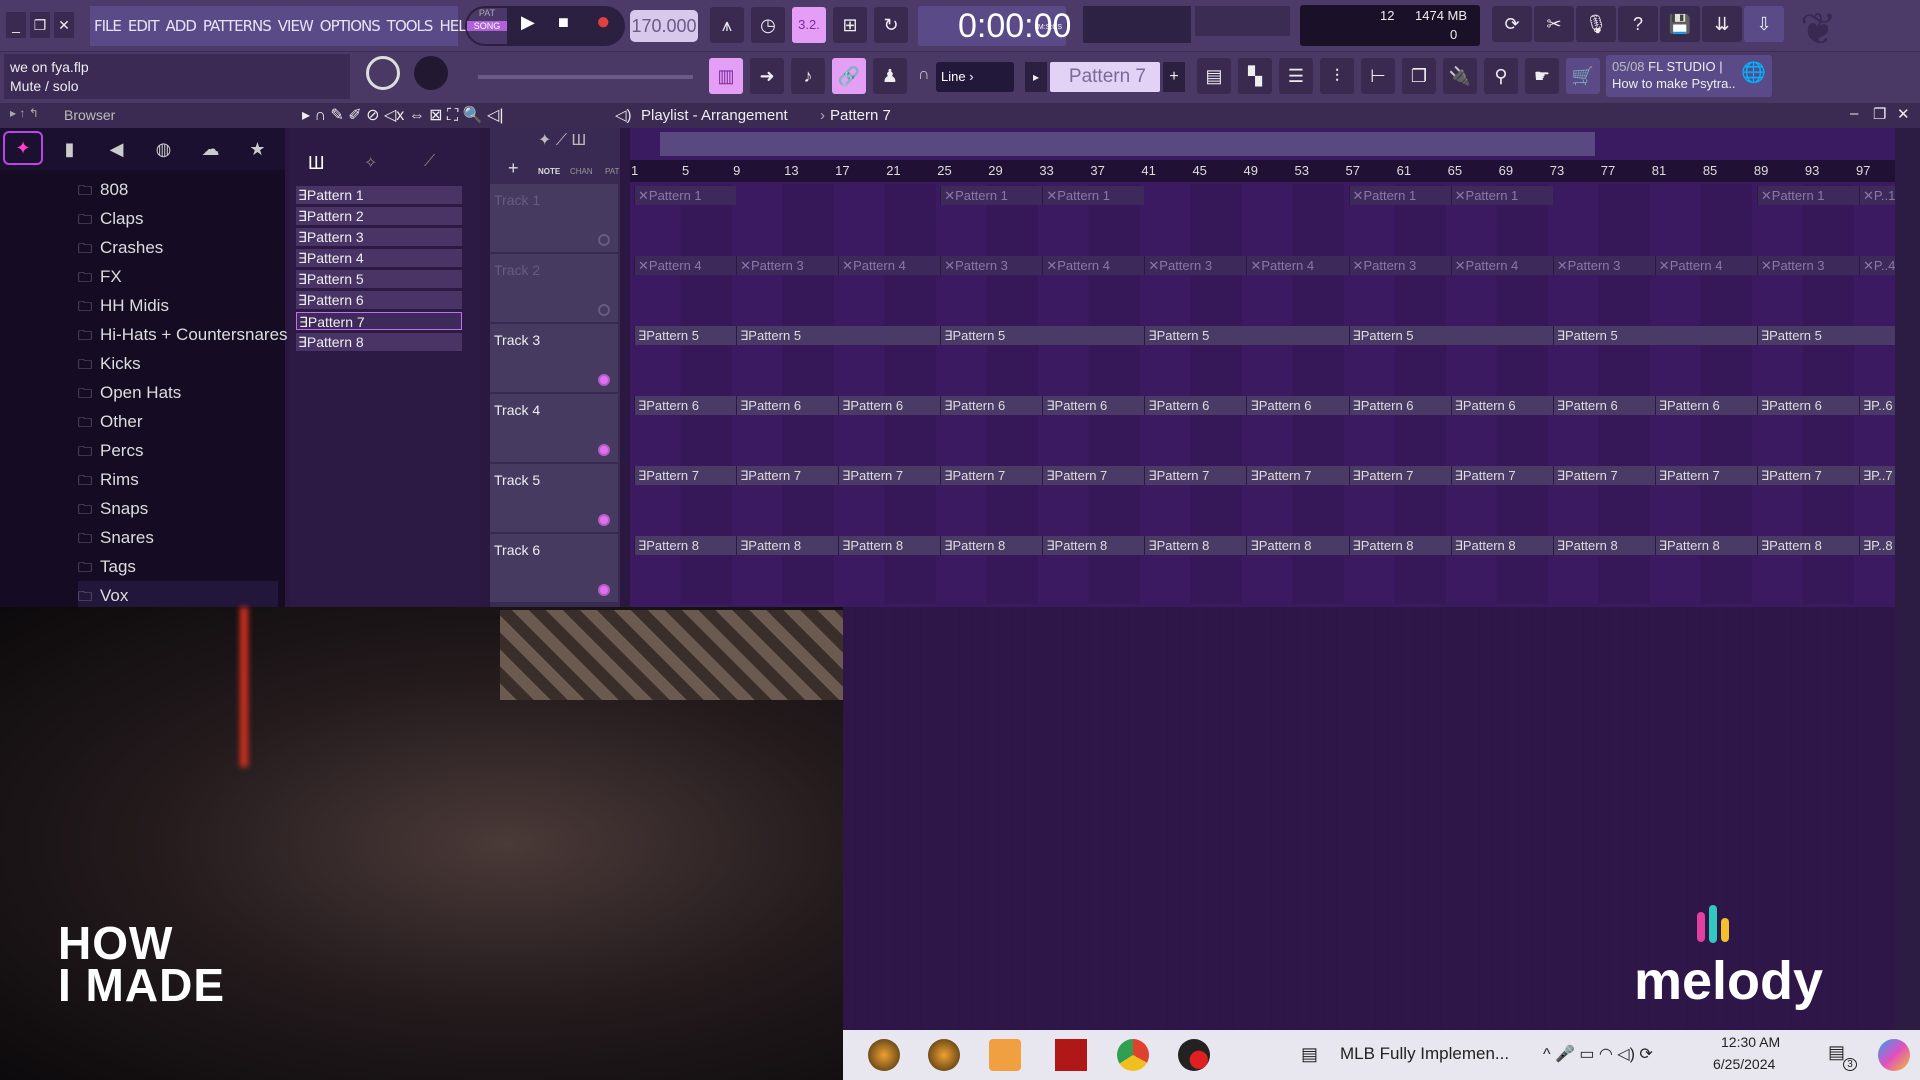  Describe the element at coordinates (1337, 76) in the screenshot. I see `mixer-icon: ⫶` at that location.